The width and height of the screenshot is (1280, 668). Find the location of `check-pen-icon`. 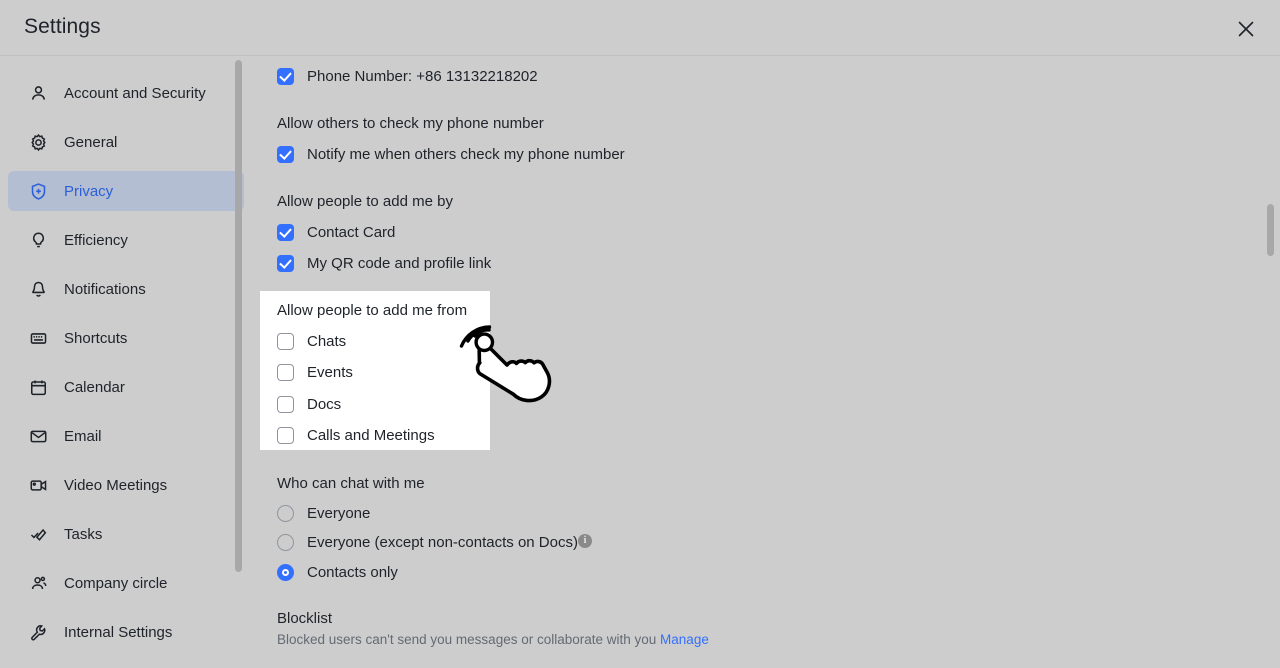

check-pen-icon is located at coordinates (38, 534).